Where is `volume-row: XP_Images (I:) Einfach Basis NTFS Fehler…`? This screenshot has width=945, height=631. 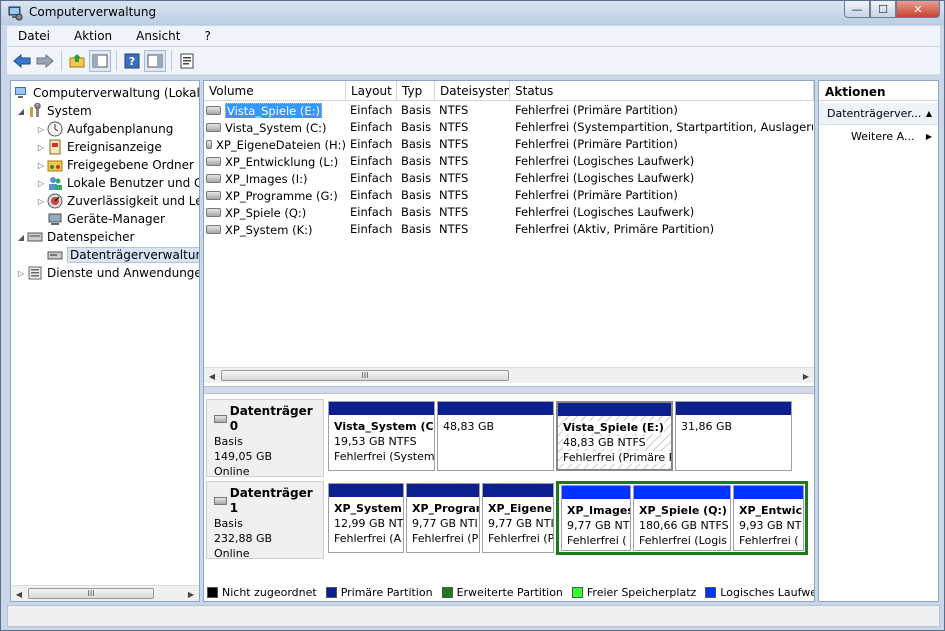 volume-row: XP_Images (I:) Einfach Basis NTFS Fehler… is located at coordinates (509, 178).